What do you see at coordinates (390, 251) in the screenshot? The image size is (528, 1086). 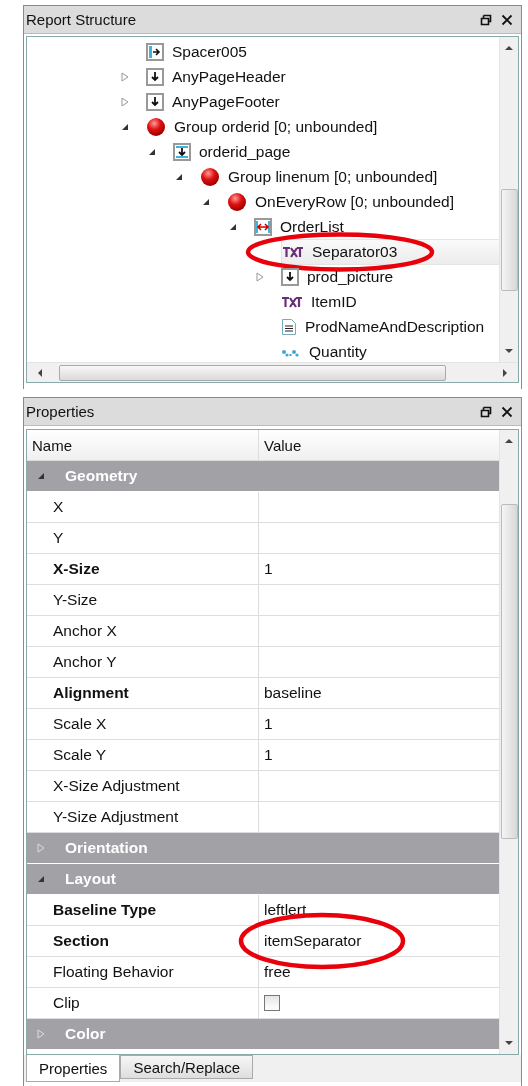 I see `tree-item: Separator03` at bounding box center [390, 251].